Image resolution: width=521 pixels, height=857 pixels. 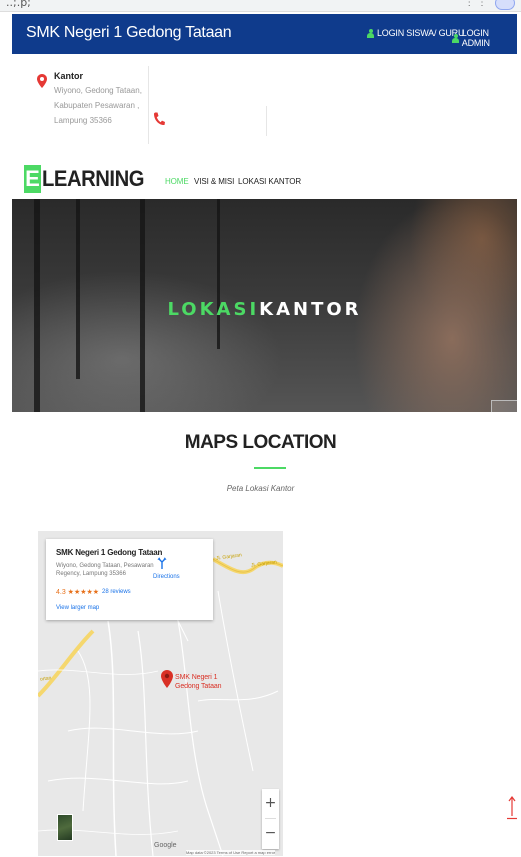 What do you see at coordinates (270, 833) in the screenshot?
I see `zoom-out-button: −` at bounding box center [270, 833].